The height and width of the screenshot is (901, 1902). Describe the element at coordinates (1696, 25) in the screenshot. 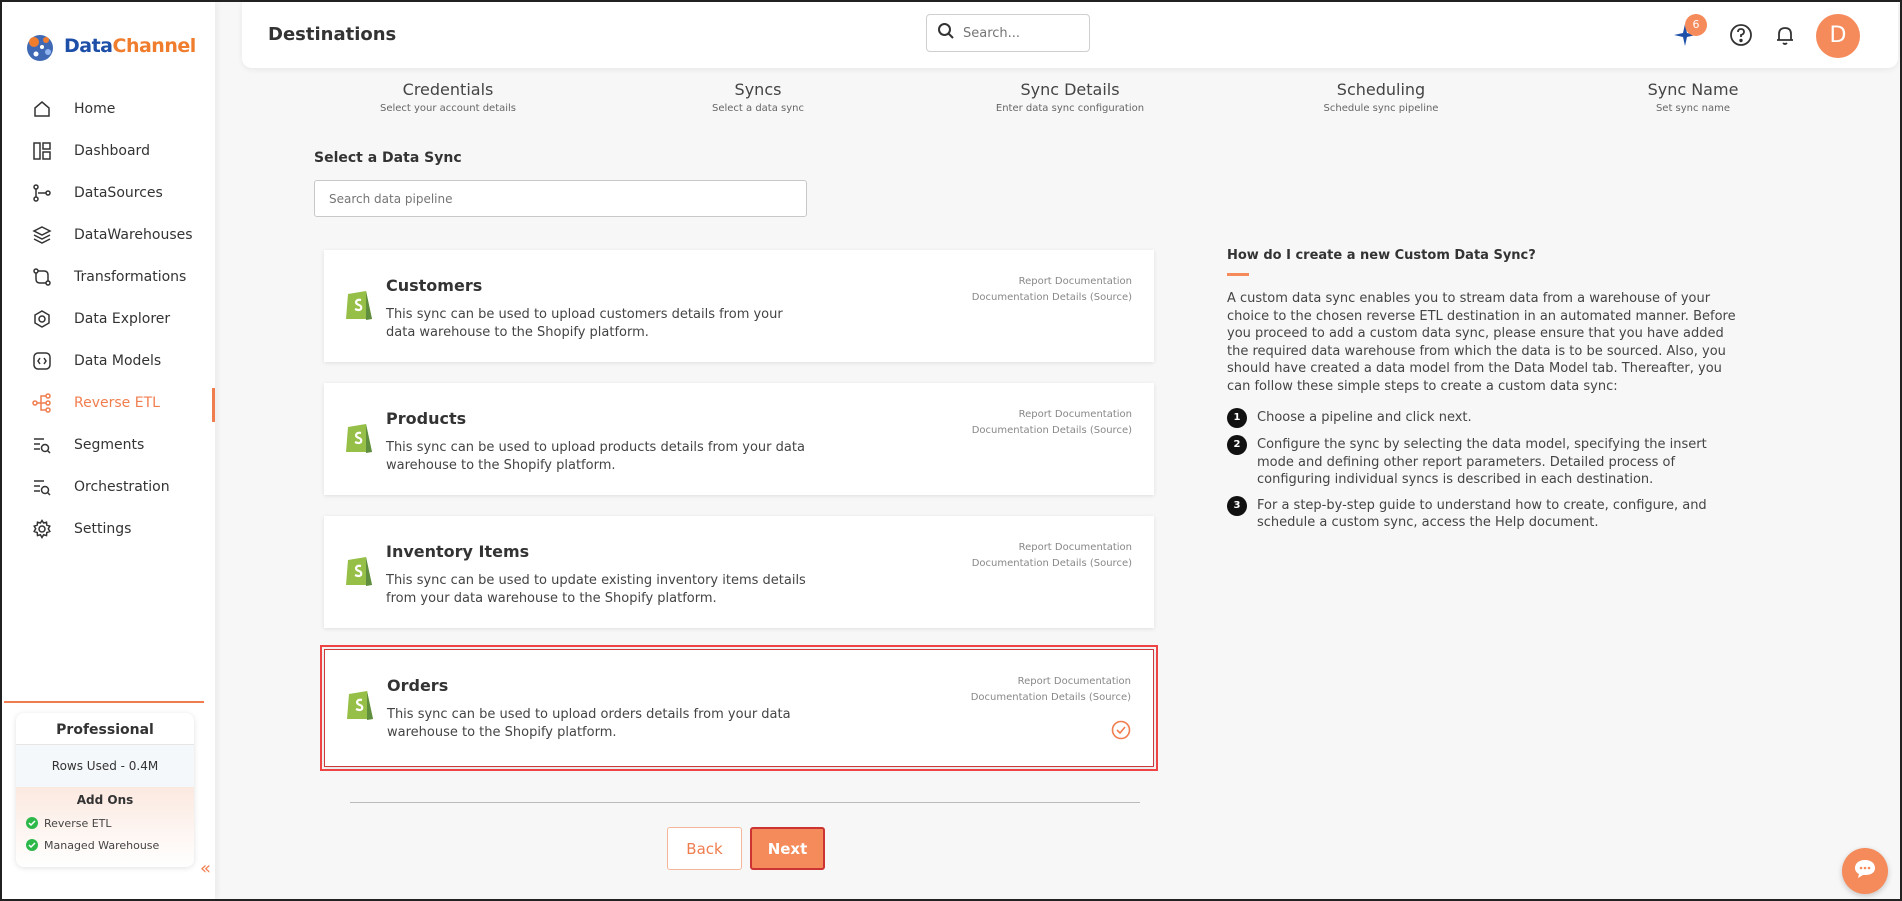

I see `notification-count-badge: 6` at that location.